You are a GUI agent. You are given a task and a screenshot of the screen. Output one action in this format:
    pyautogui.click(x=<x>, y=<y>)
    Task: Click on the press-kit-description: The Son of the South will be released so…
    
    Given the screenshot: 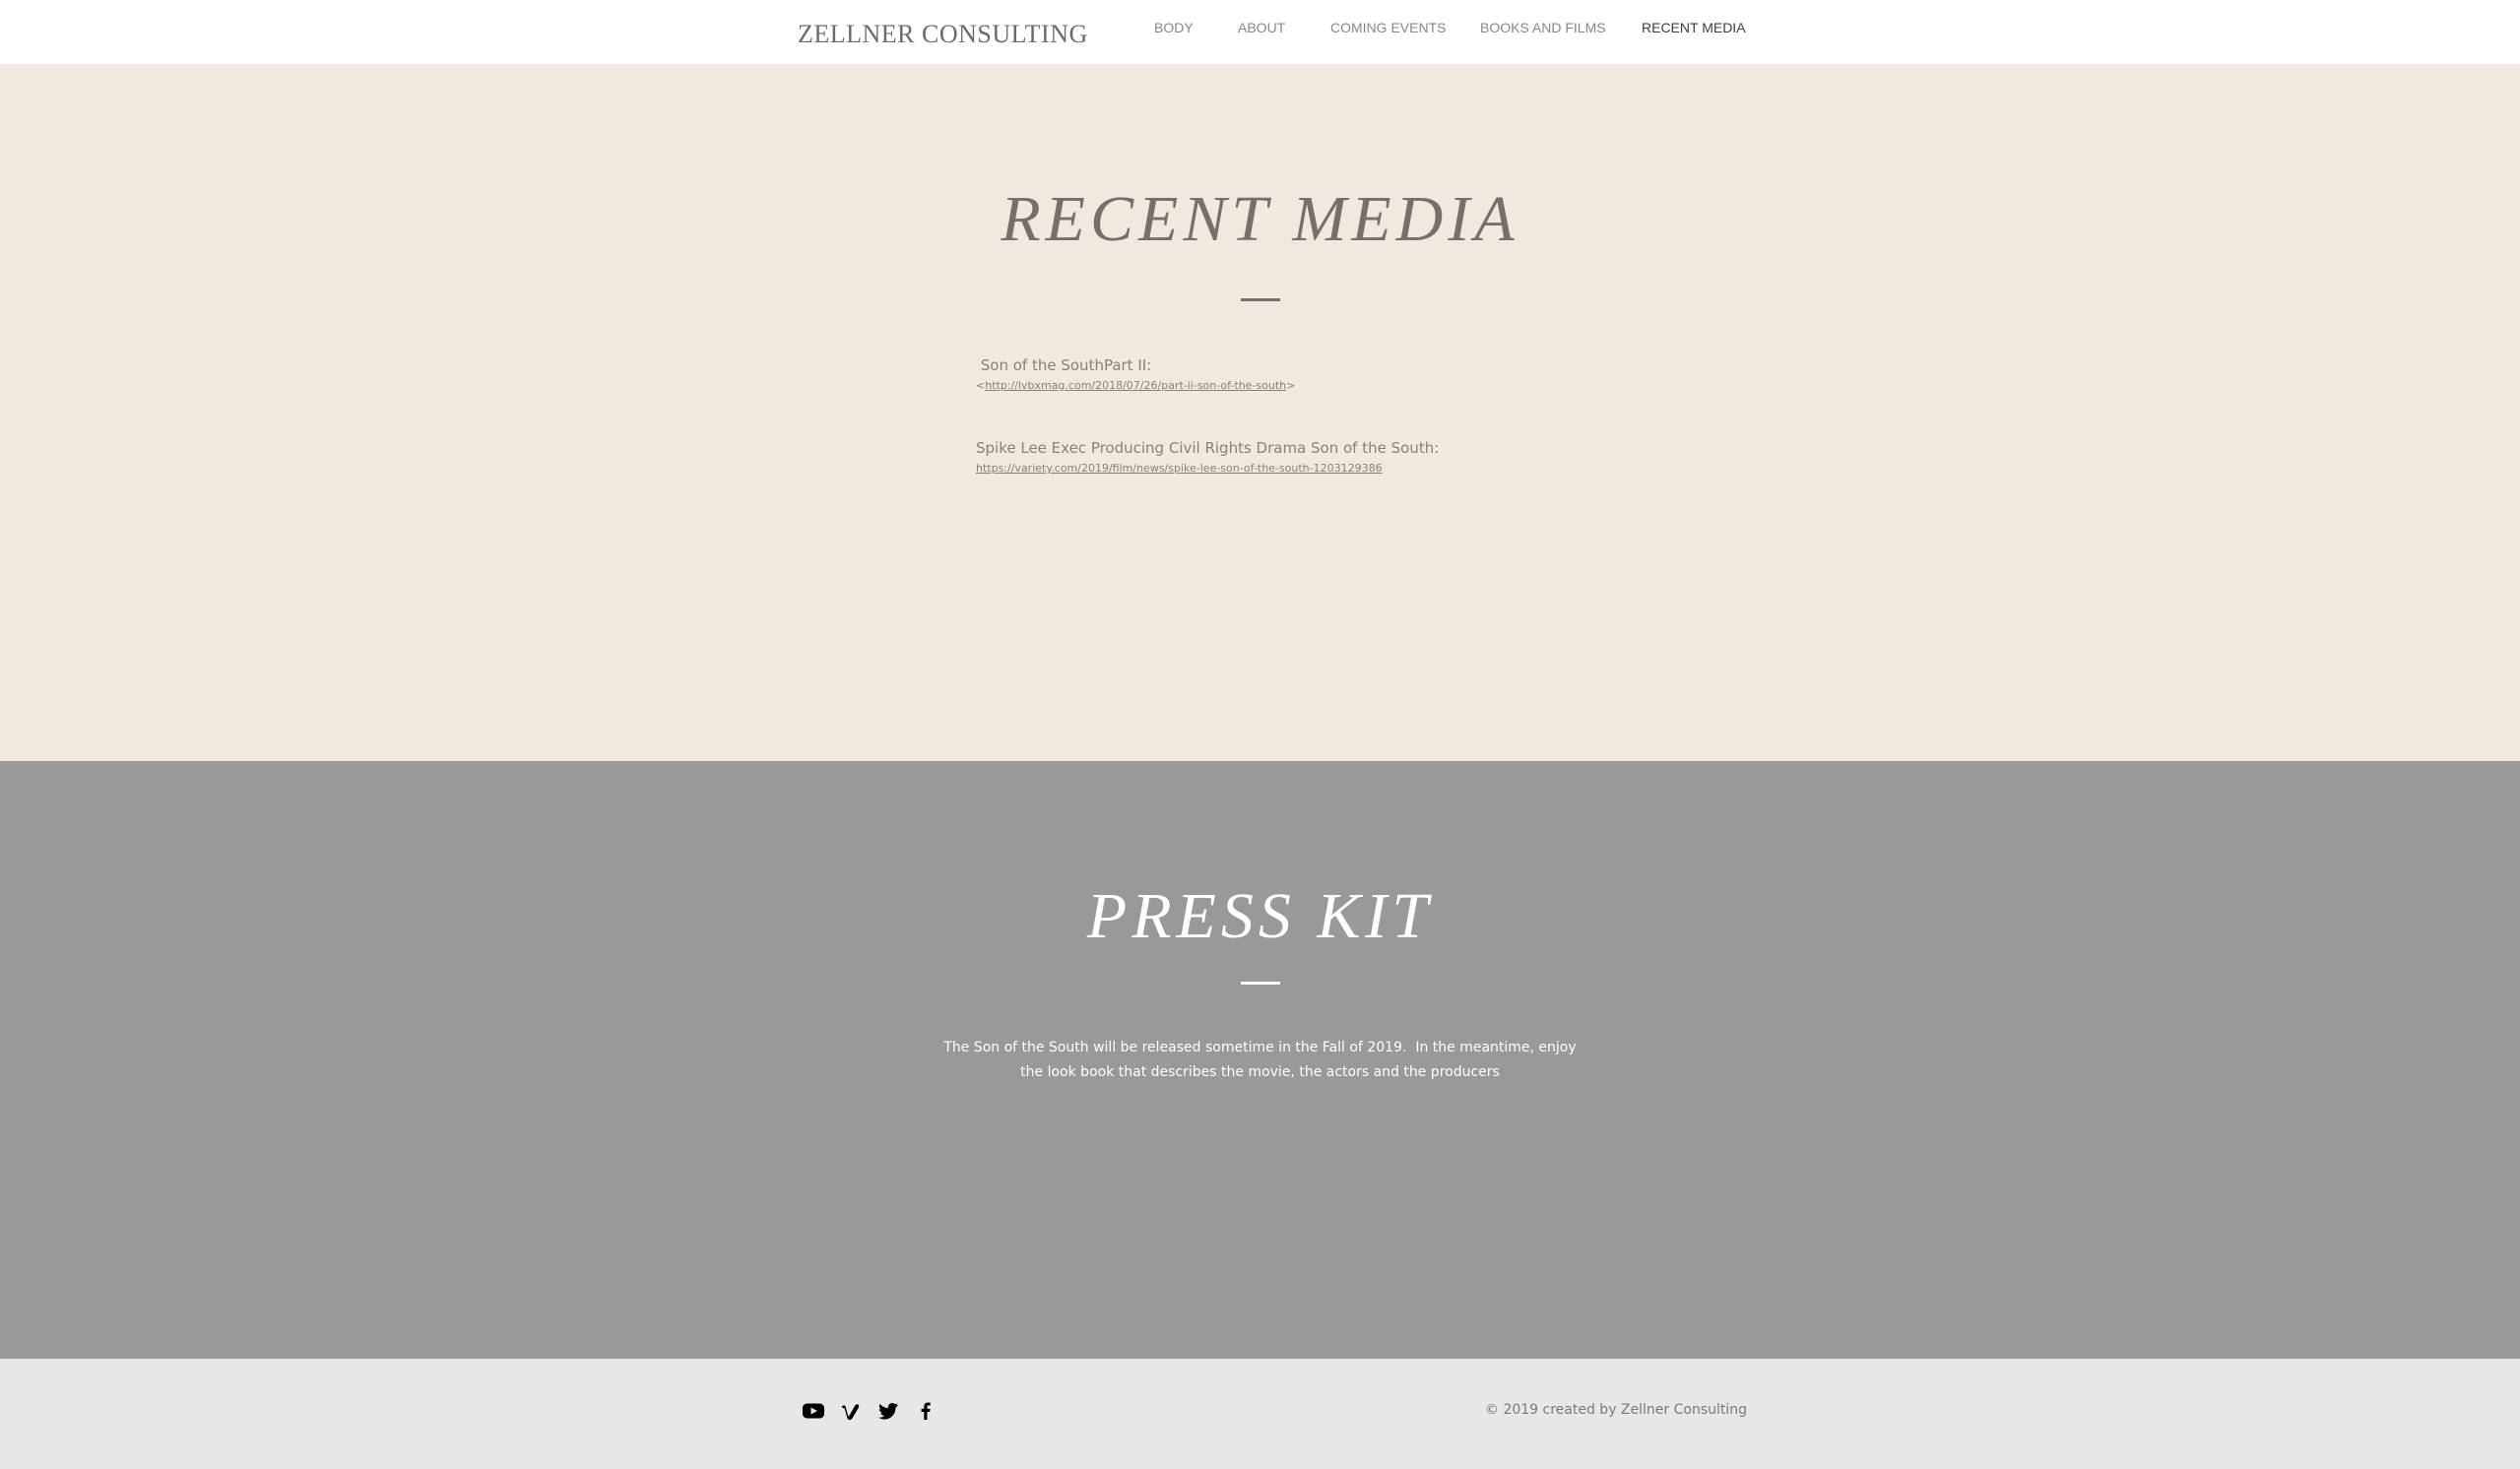 What is the action you would take?
    pyautogui.click(x=1260, y=1060)
    